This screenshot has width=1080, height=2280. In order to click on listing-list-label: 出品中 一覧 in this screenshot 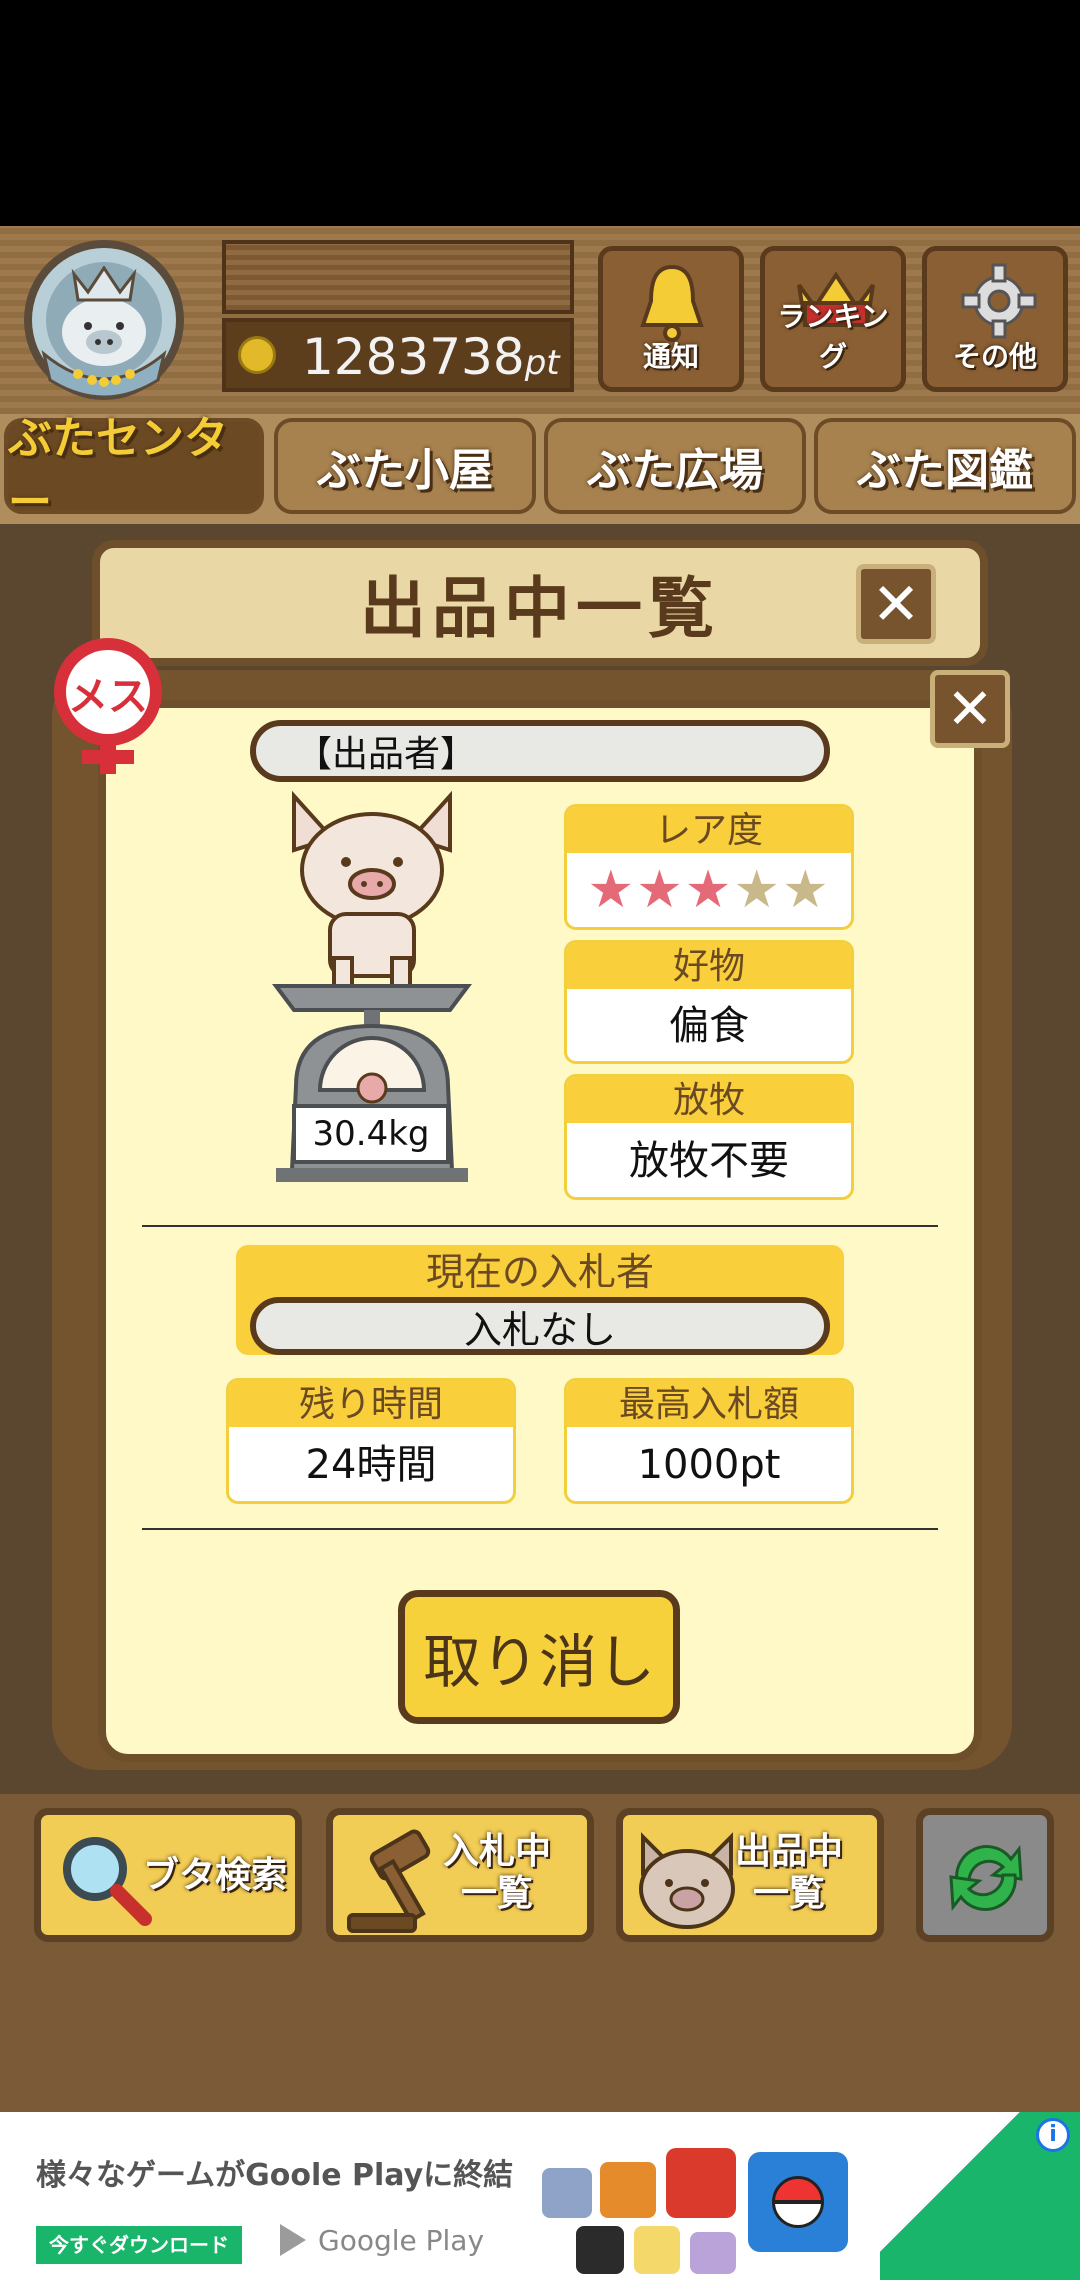, I will do `click(789, 1873)`.